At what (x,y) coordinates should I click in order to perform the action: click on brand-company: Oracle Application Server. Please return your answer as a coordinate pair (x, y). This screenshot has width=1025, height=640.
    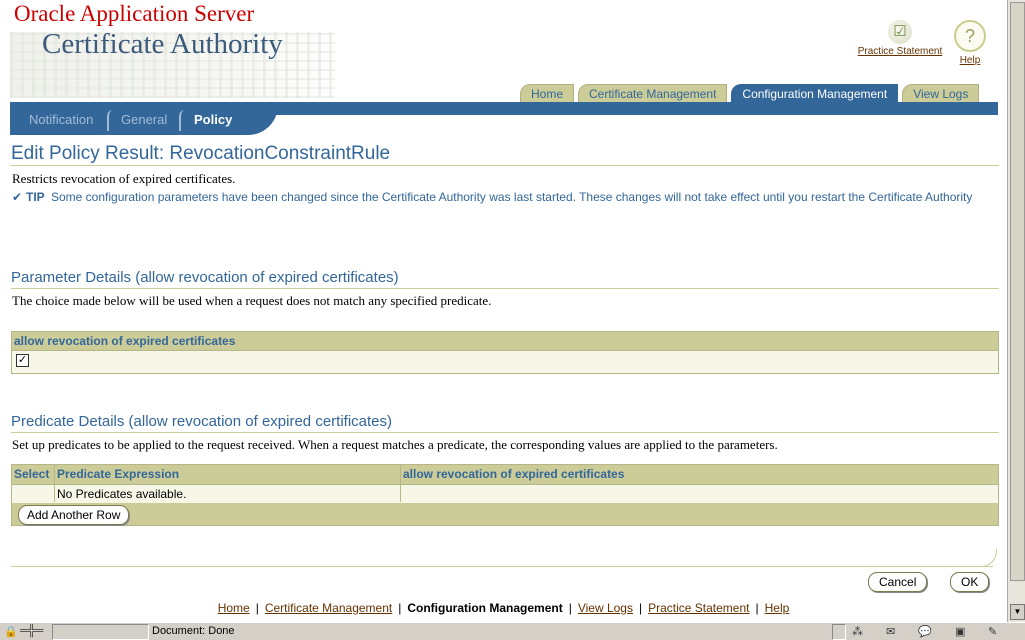
    Looking at the image, I should click on (134, 13).